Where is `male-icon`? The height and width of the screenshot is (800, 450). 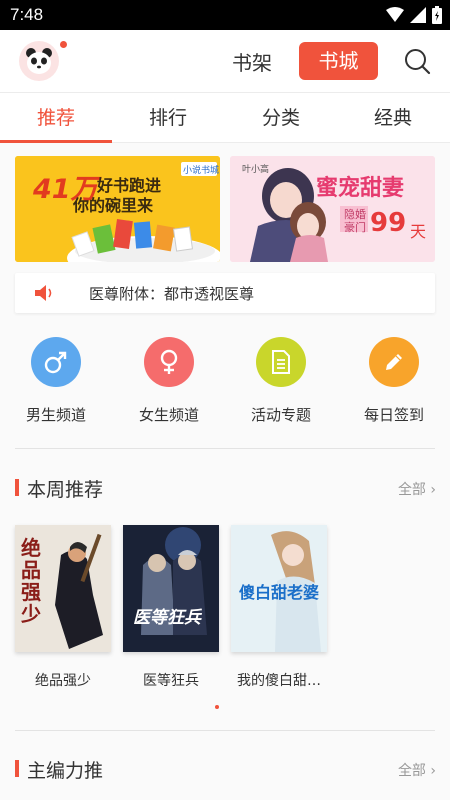
male-icon is located at coordinates (55, 362).